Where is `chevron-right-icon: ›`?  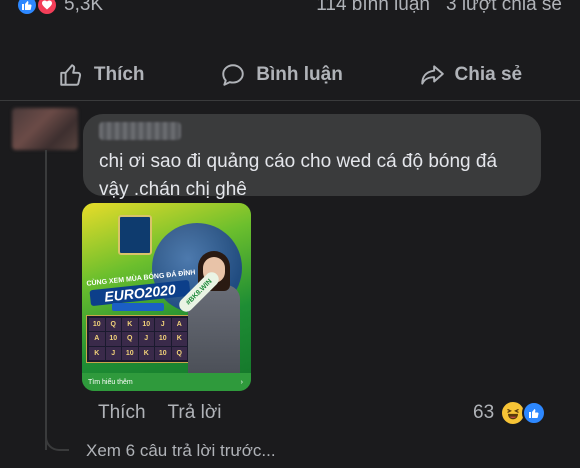
chevron-right-icon: › is located at coordinates (241, 382).